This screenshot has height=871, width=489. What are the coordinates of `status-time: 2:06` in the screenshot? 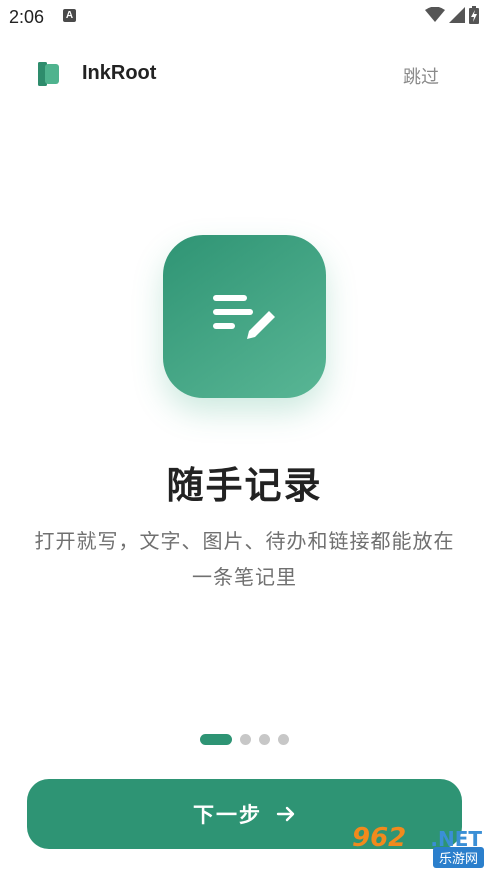 It's located at (27, 17).